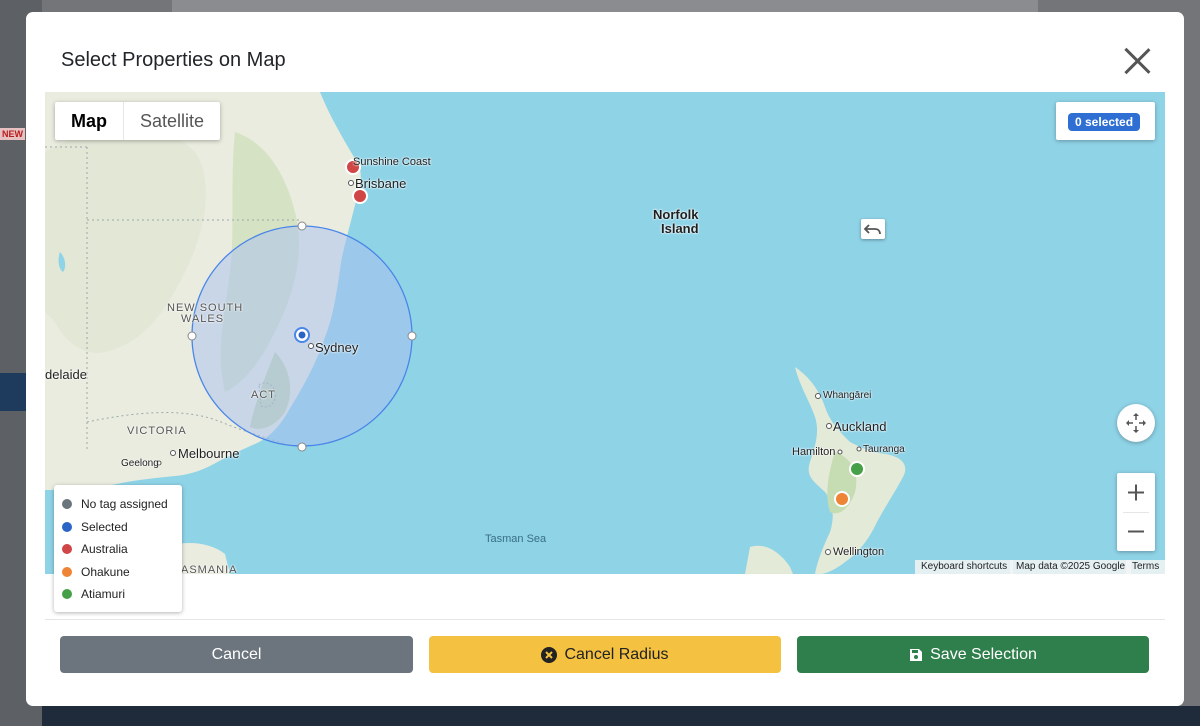 Image resolution: width=1200 pixels, height=726 pixels. What do you see at coordinates (263, 395) in the screenshot?
I see `map-label-act: ACT` at bounding box center [263, 395].